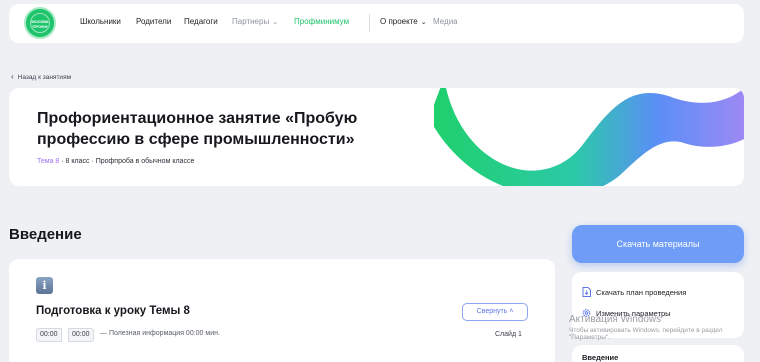 Image resolution: width=760 pixels, height=362 pixels. I want to click on chevron-left-icon: ‹, so click(12, 76).